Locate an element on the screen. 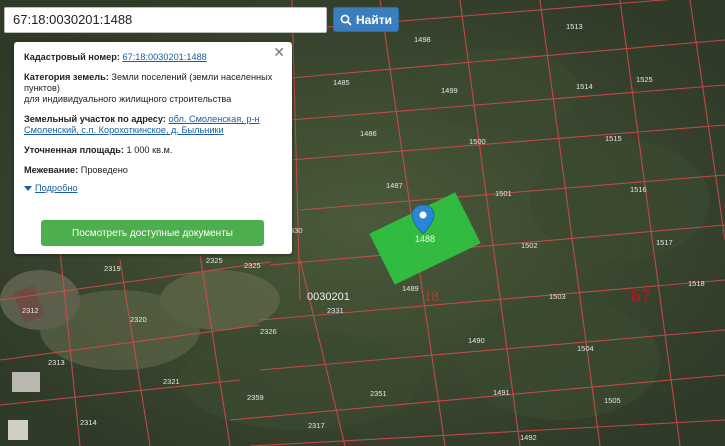 The image size is (725, 446). parcel-label: 2320 is located at coordinates (138, 319).